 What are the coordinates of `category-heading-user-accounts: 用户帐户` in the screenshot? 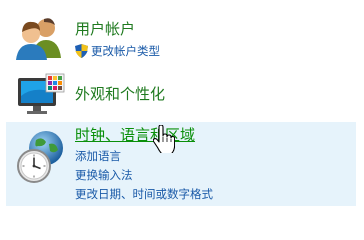 It's located at (105, 29).